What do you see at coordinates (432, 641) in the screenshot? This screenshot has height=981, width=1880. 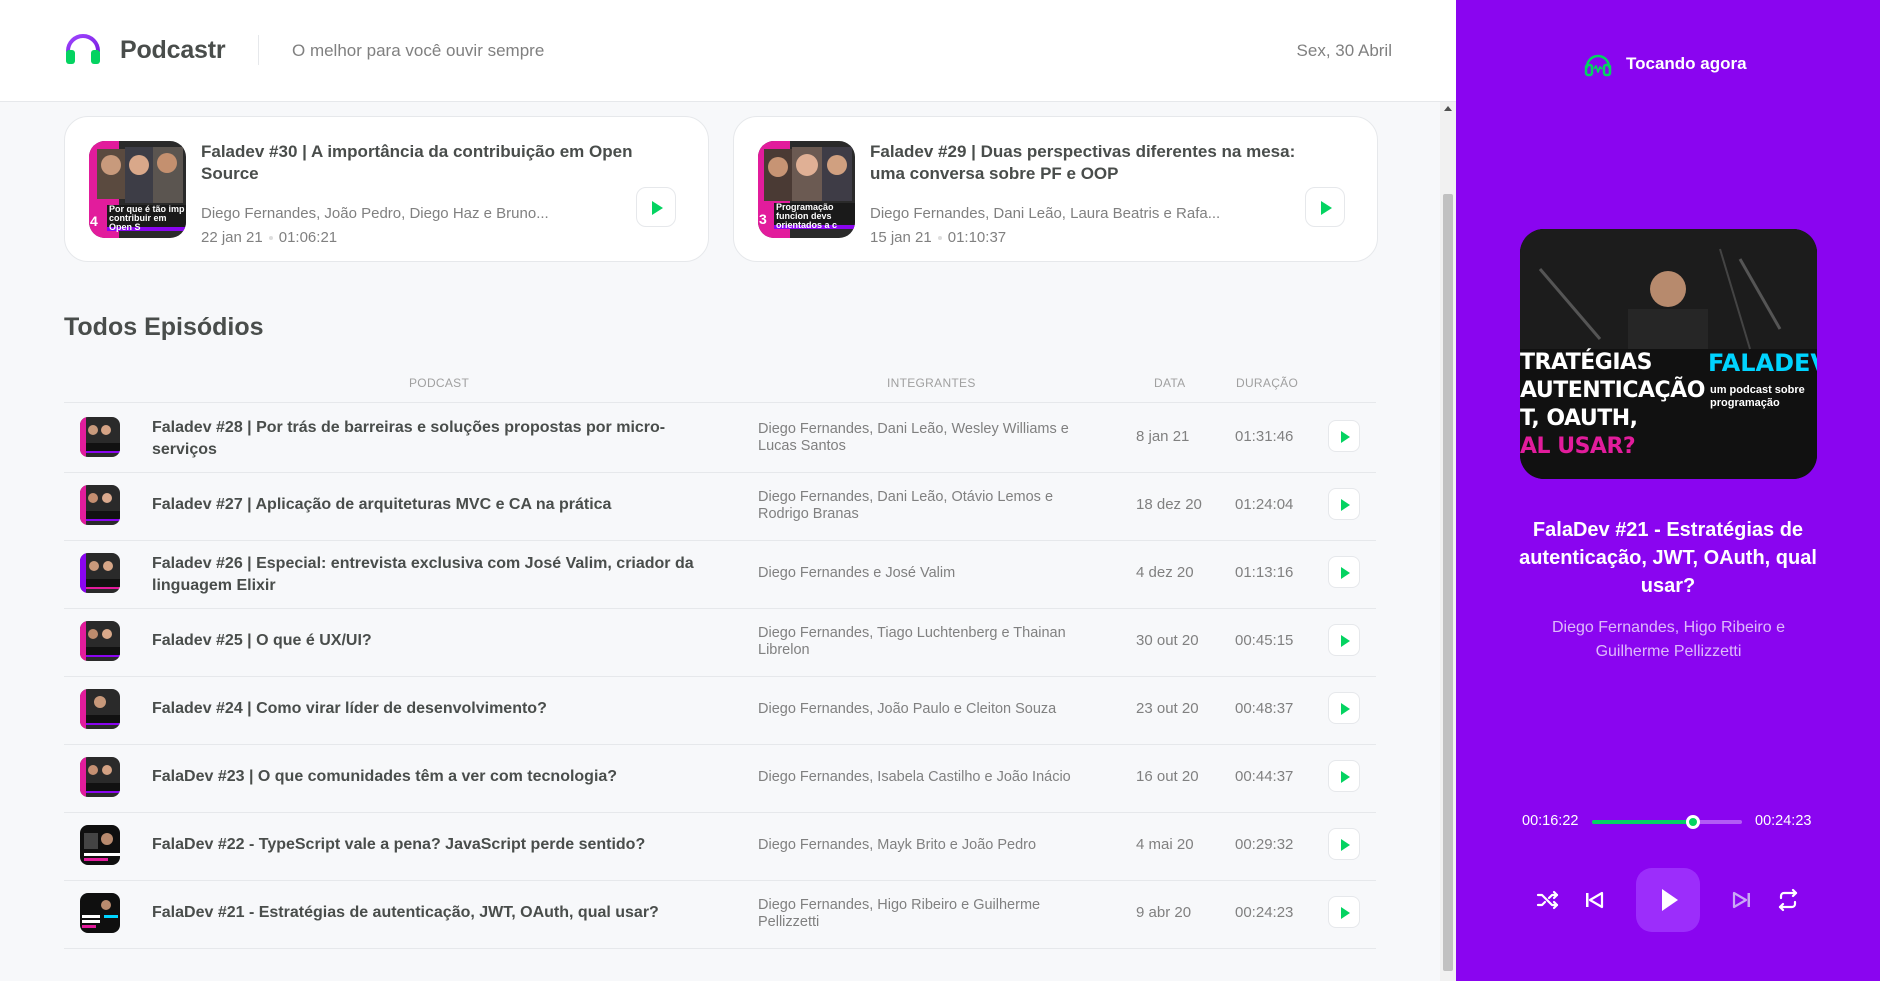 I see `episode-title: Faladev #25 | O que é UX/UI?` at bounding box center [432, 641].